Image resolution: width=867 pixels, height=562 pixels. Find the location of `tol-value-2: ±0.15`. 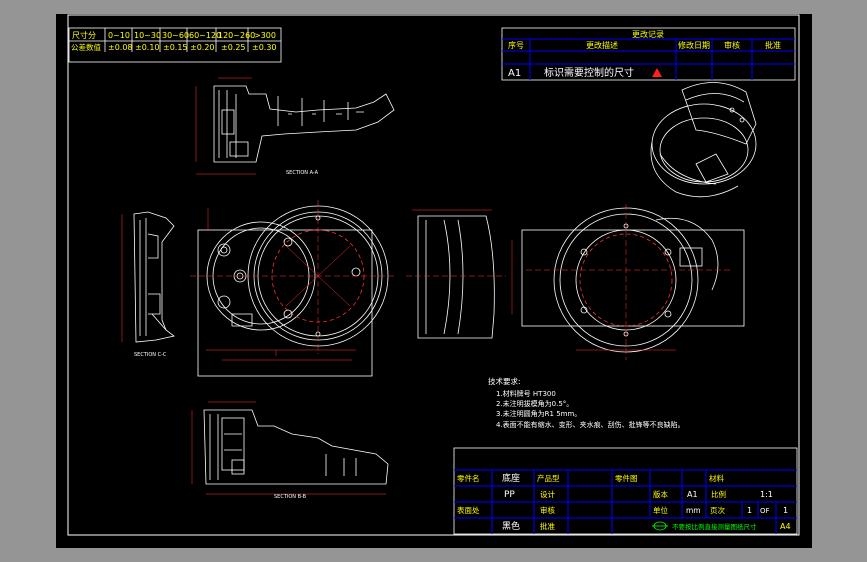

tol-value-2: ±0.15 is located at coordinates (175, 47).